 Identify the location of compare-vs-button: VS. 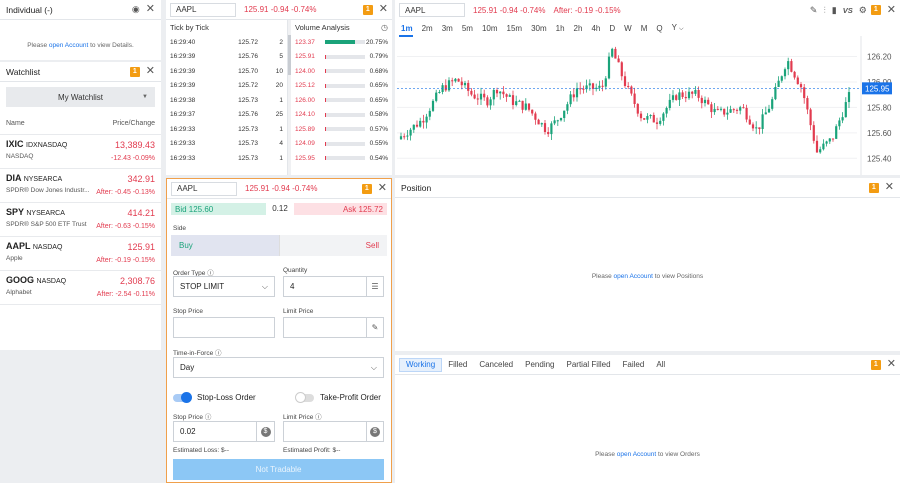
(848, 10).